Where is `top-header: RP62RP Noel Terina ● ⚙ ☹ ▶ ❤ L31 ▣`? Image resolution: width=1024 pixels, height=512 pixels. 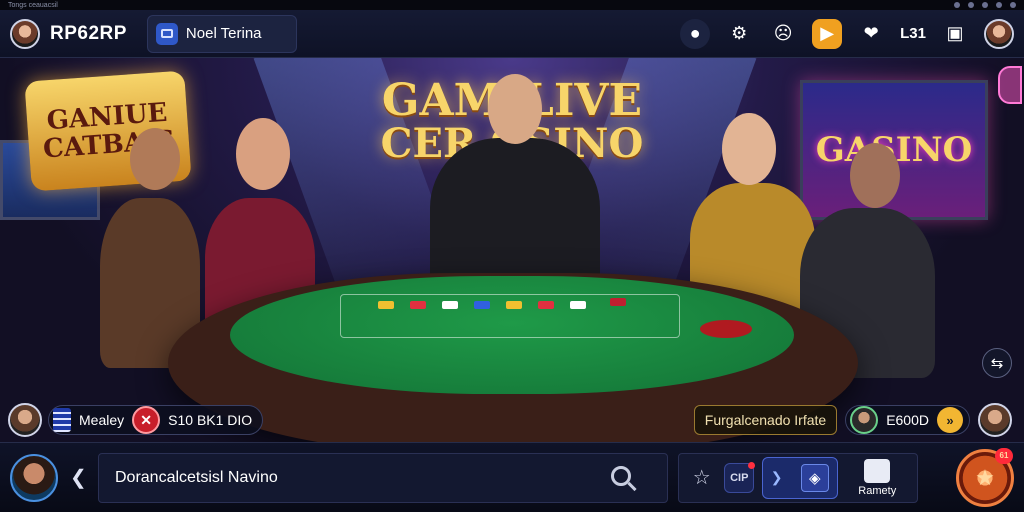 top-header: RP62RP Noel Terina ● ⚙ ☹ ▶ ❤ L31 ▣ is located at coordinates (512, 34).